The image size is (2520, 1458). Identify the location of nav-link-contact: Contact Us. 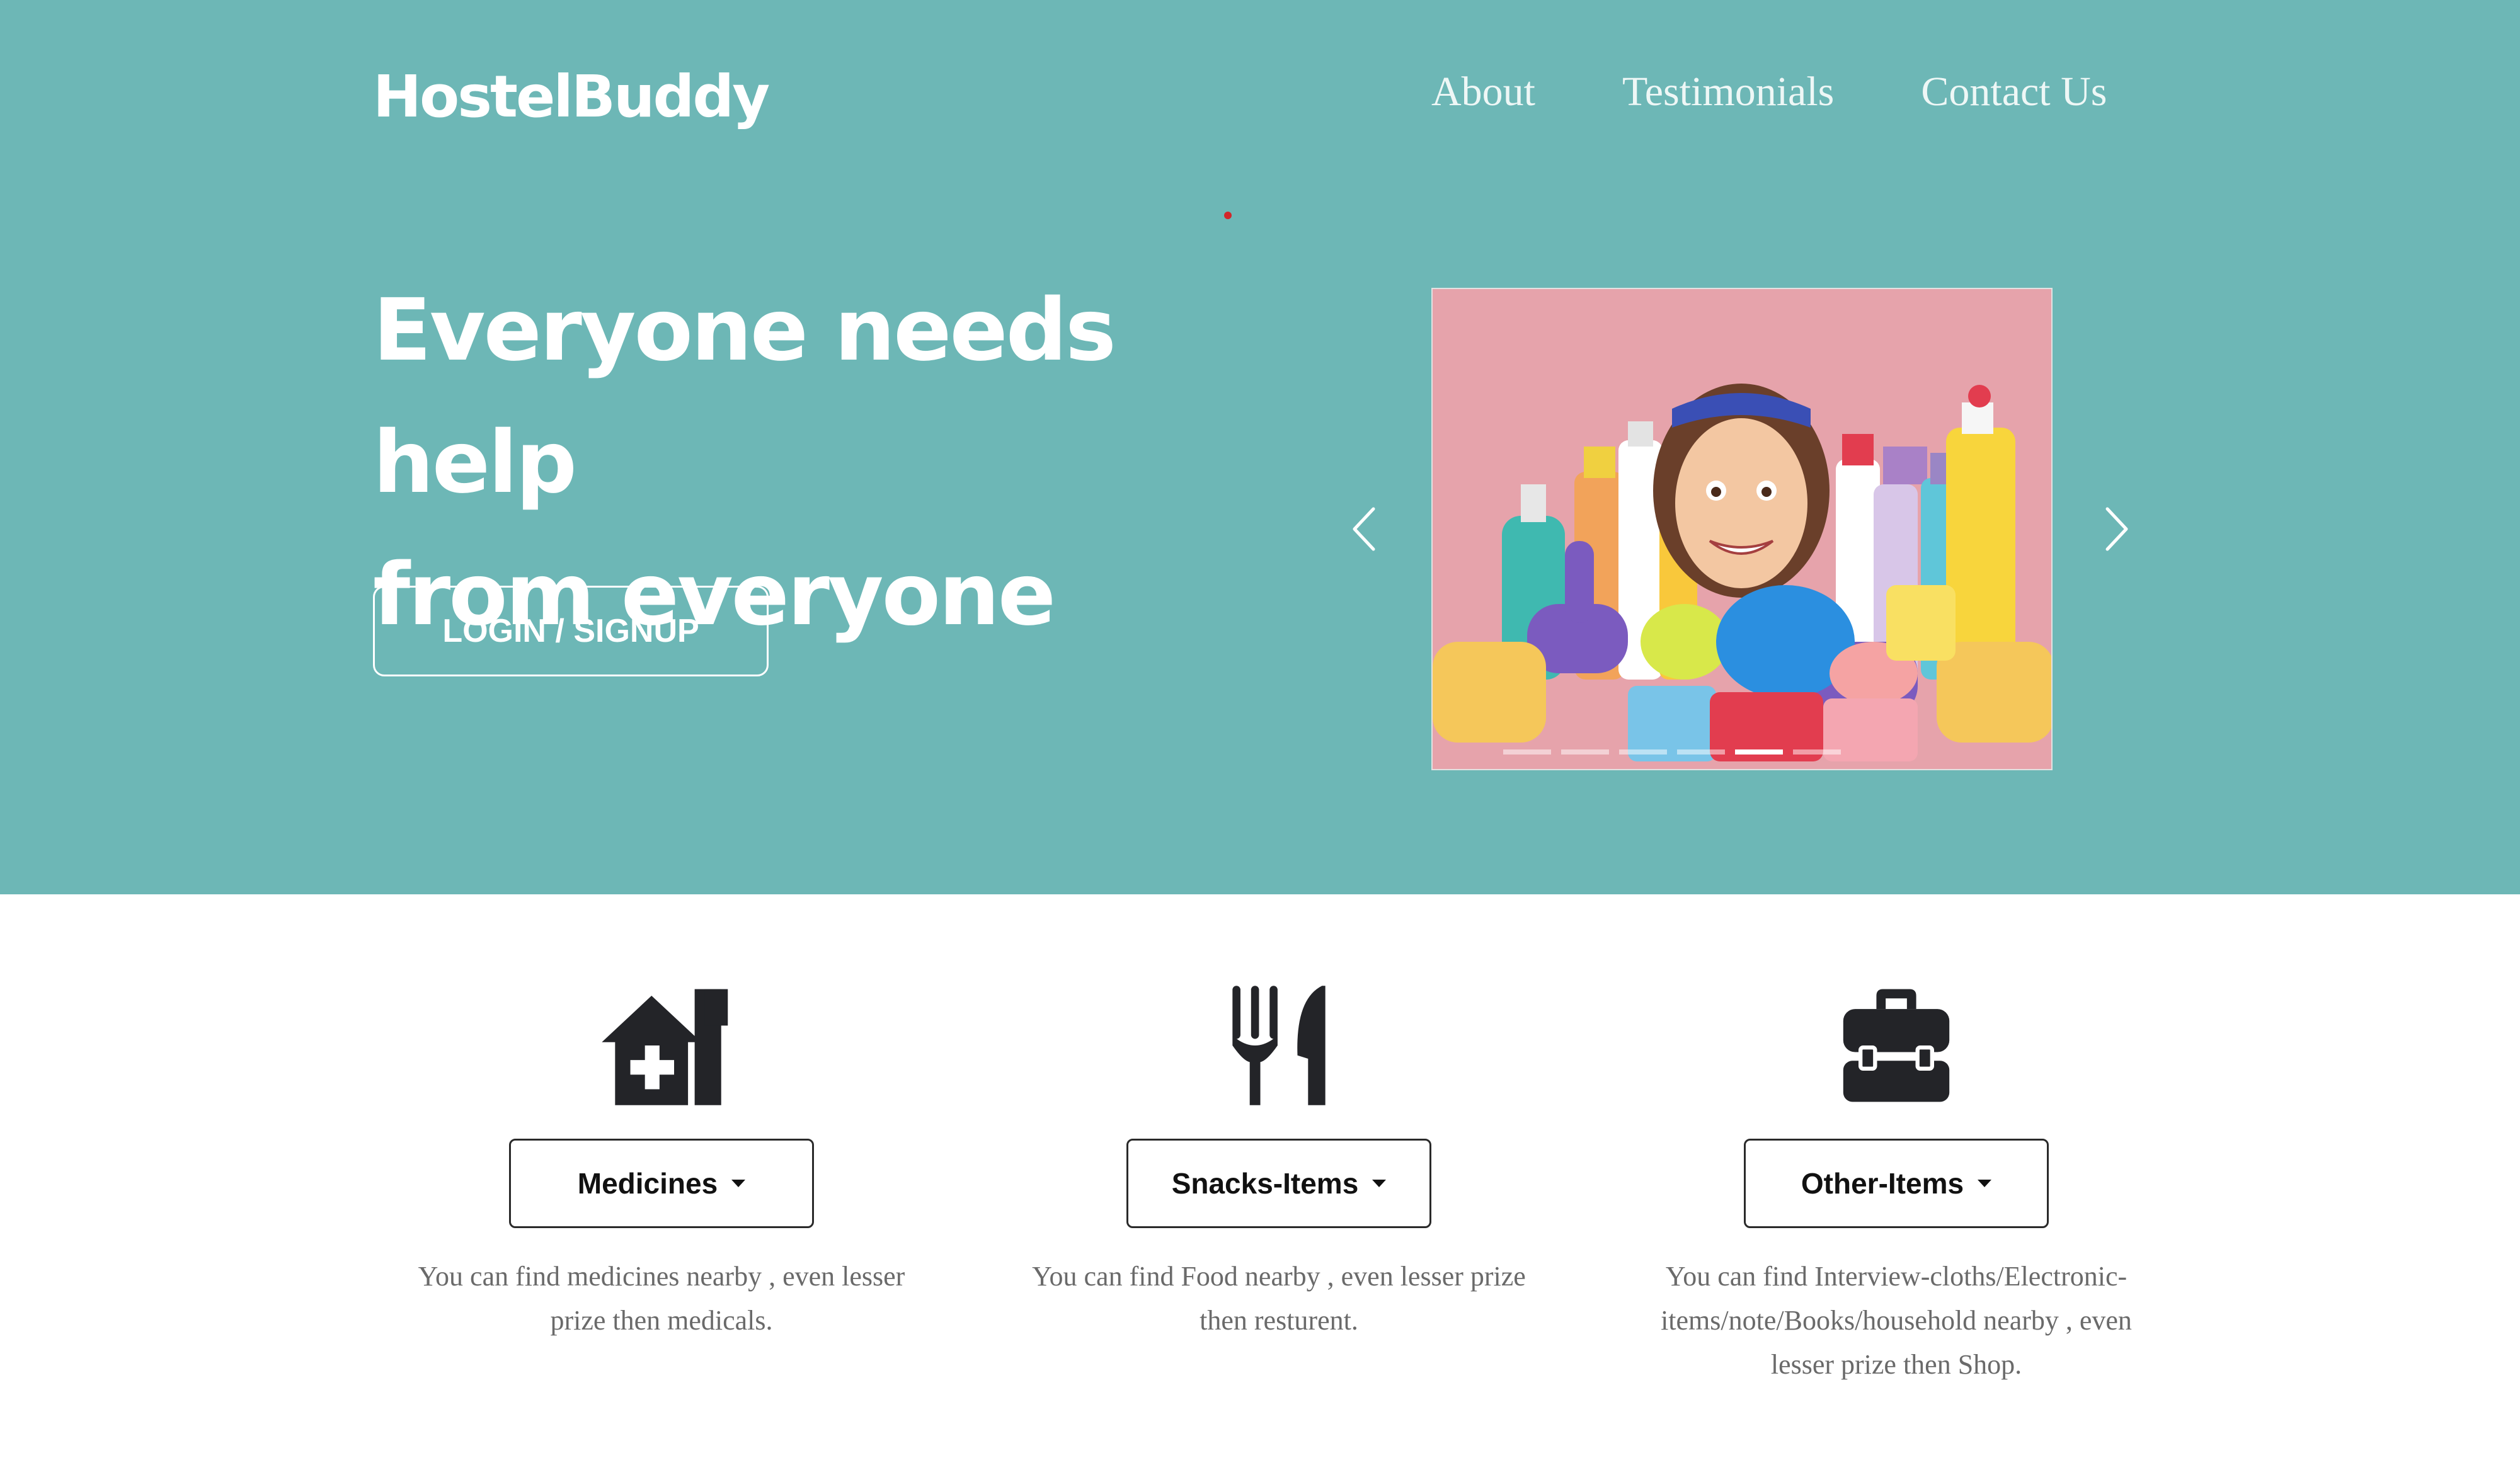
(2014, 92).